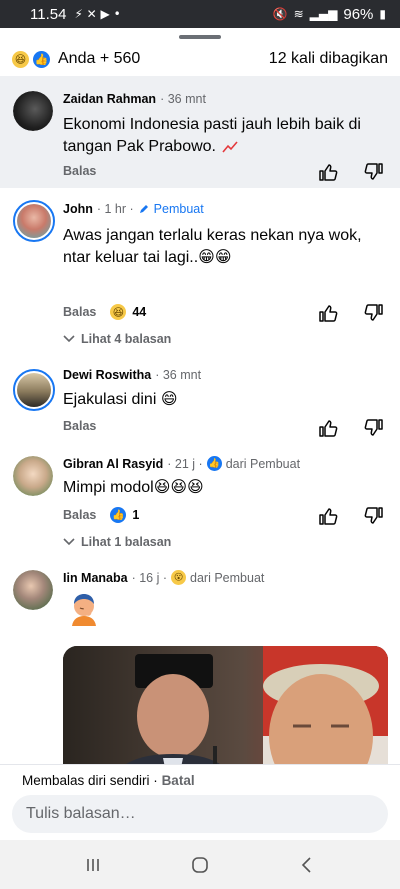 Image resolution: width=400 pixels, height=889 pixels. I want to click on reaction-count: 👍 1, so click(124, 515).